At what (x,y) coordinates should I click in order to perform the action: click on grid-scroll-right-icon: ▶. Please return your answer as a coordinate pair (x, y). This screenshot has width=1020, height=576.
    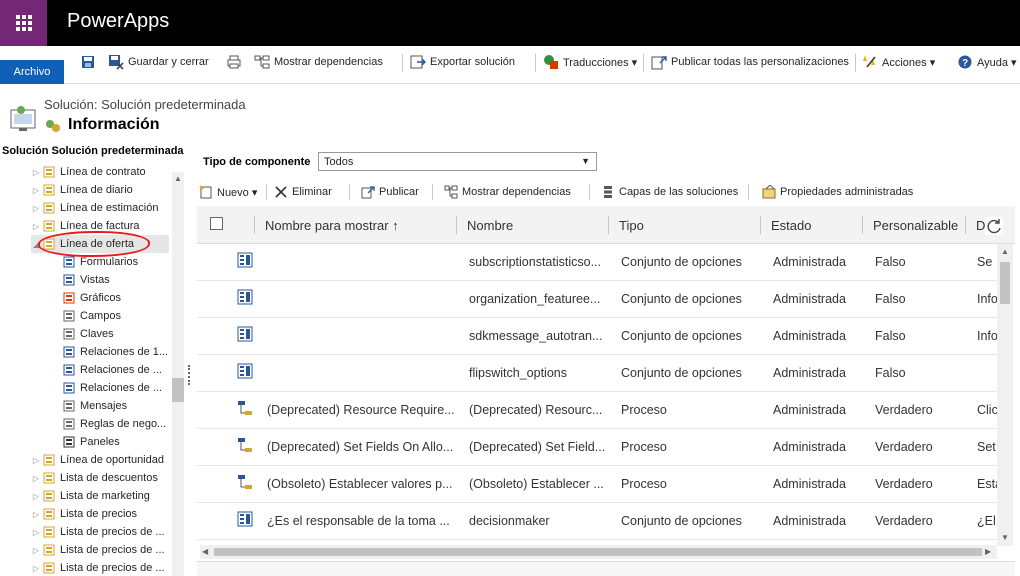
    Looking at the image, I should click on (988, 551).